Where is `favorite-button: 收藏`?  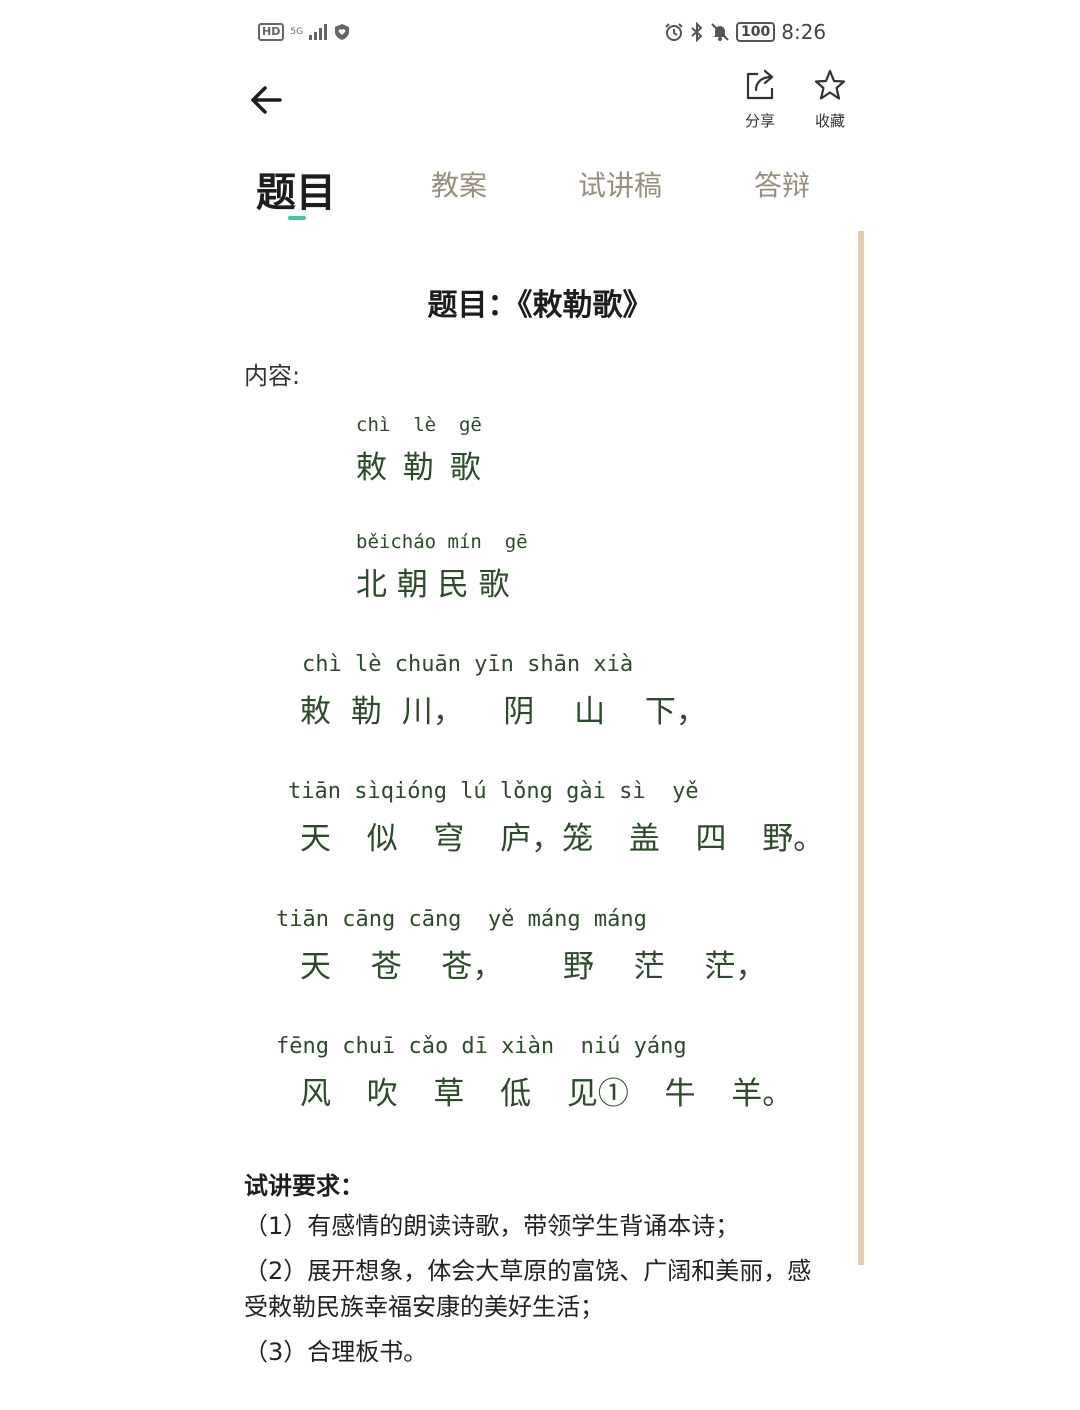
favorite-button: 收藏 is located at coordinates (830, 99).